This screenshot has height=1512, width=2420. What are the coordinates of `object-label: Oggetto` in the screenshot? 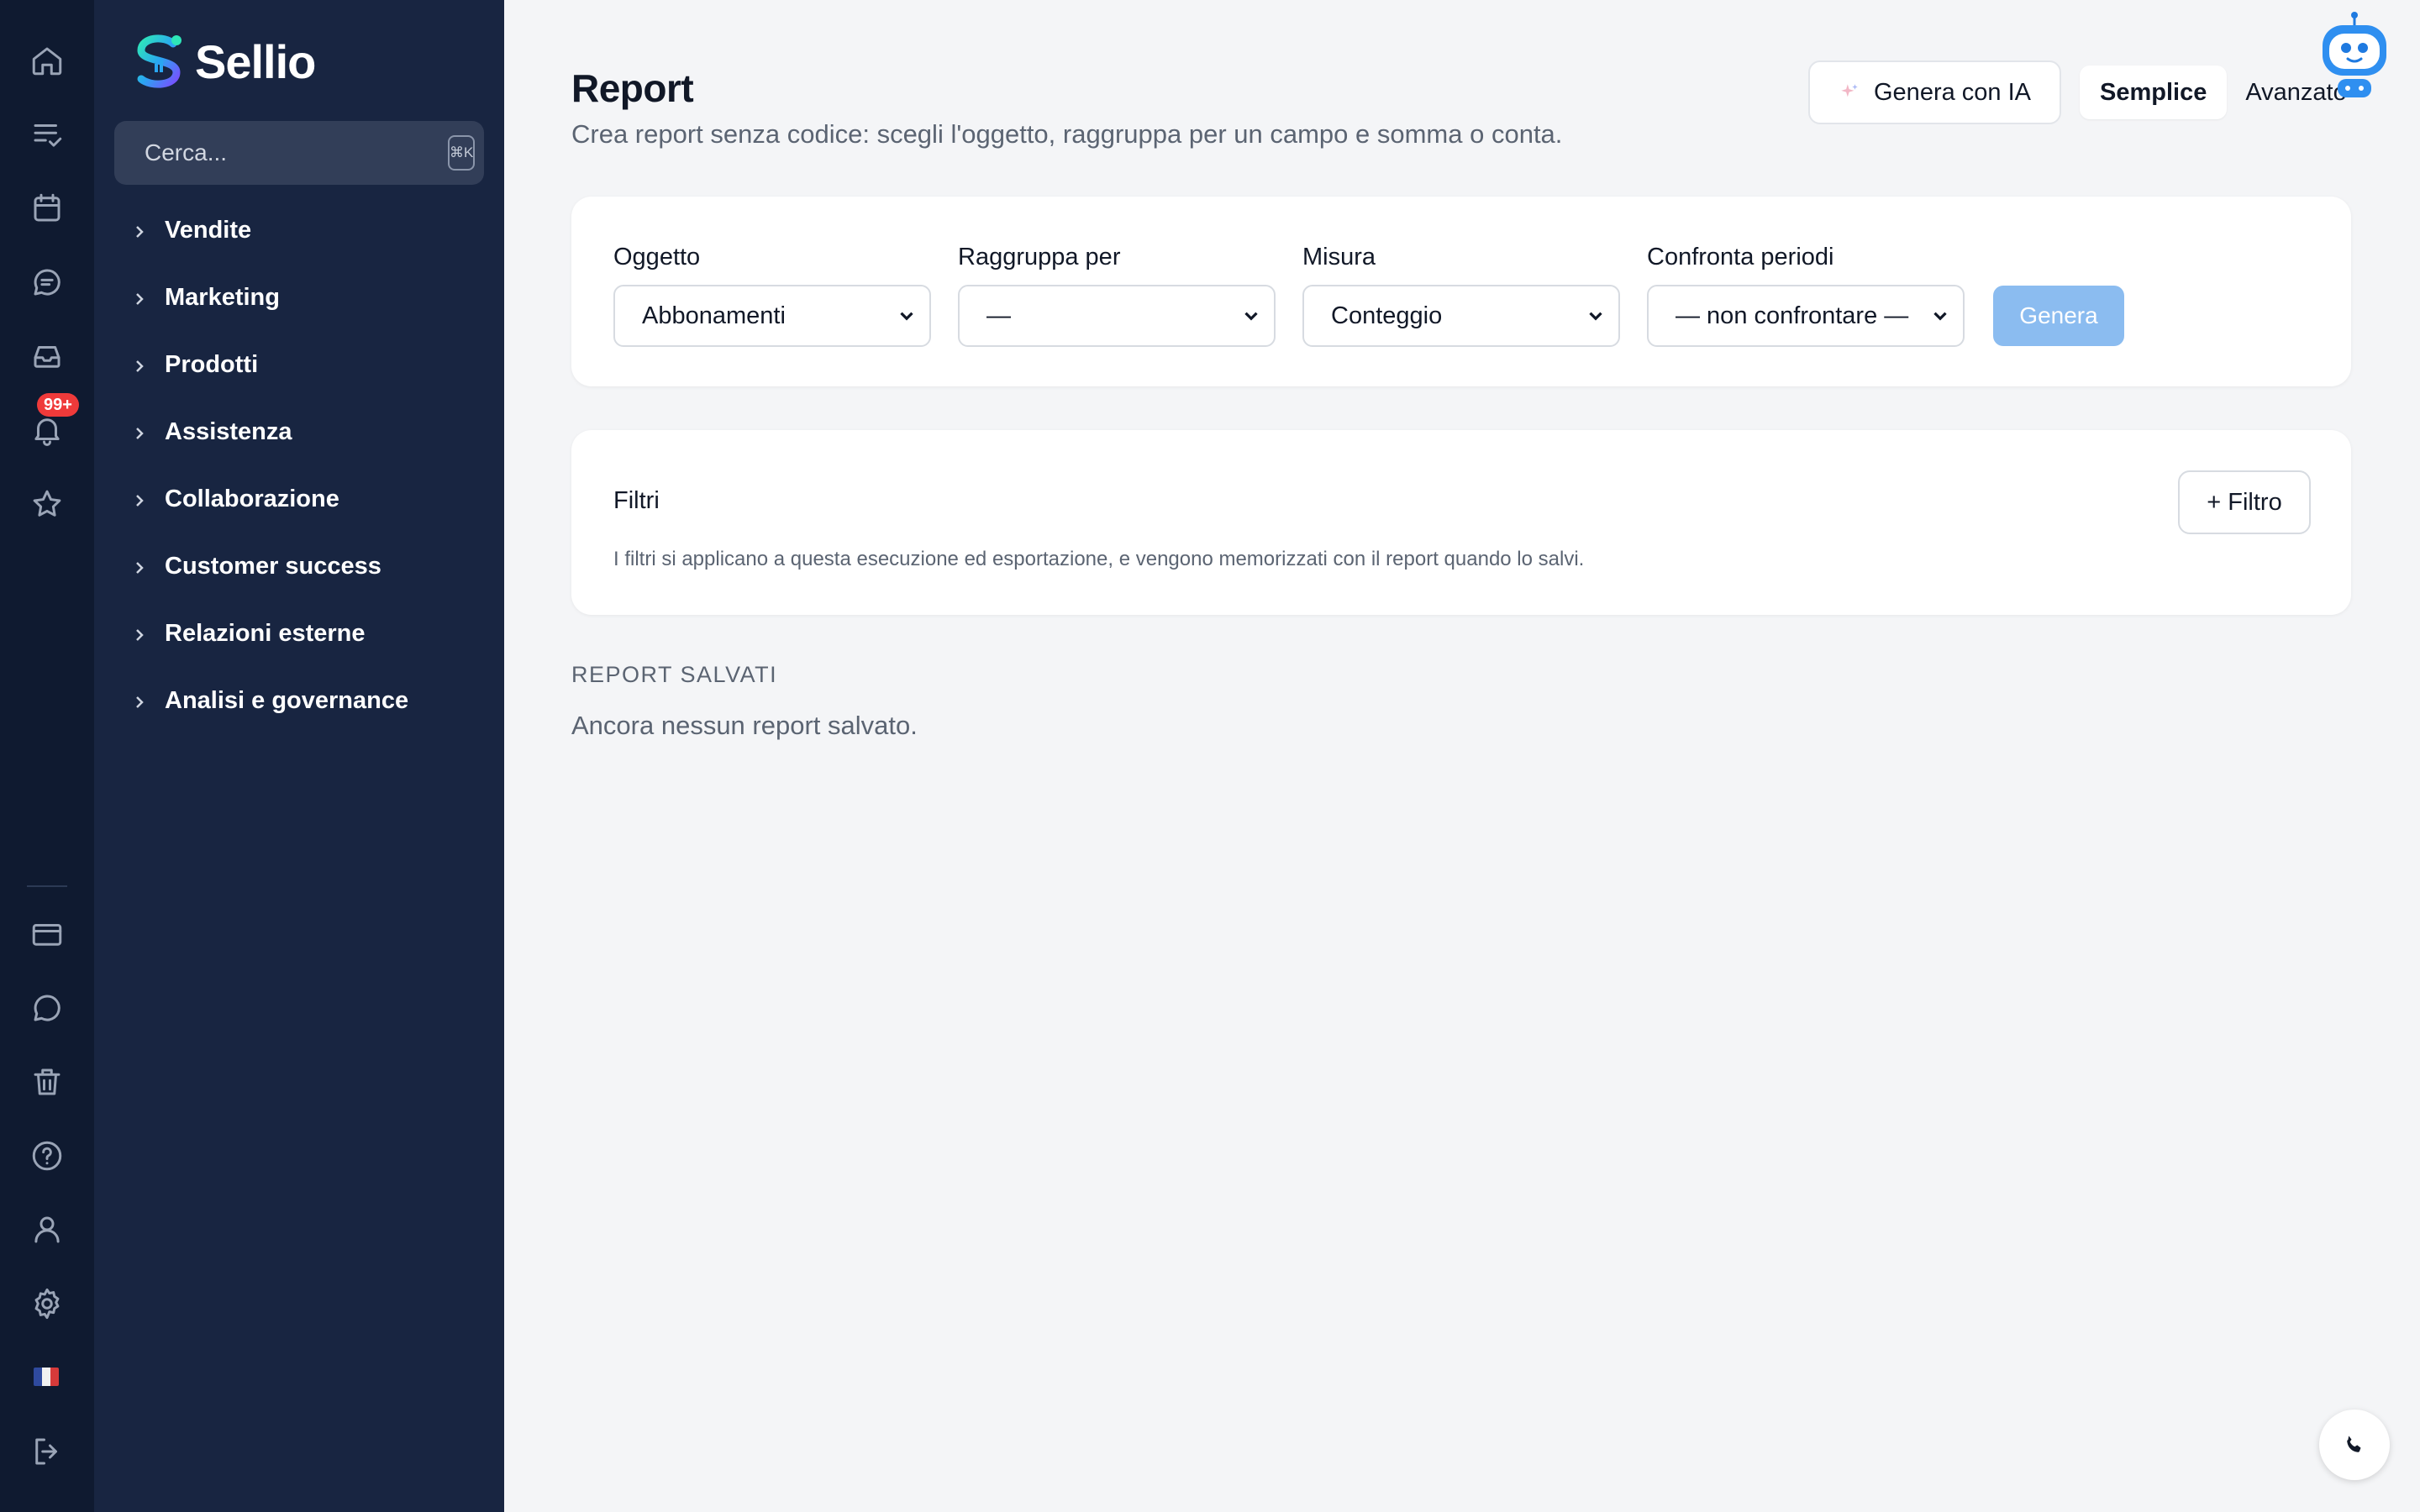 It's located at (657, 257).